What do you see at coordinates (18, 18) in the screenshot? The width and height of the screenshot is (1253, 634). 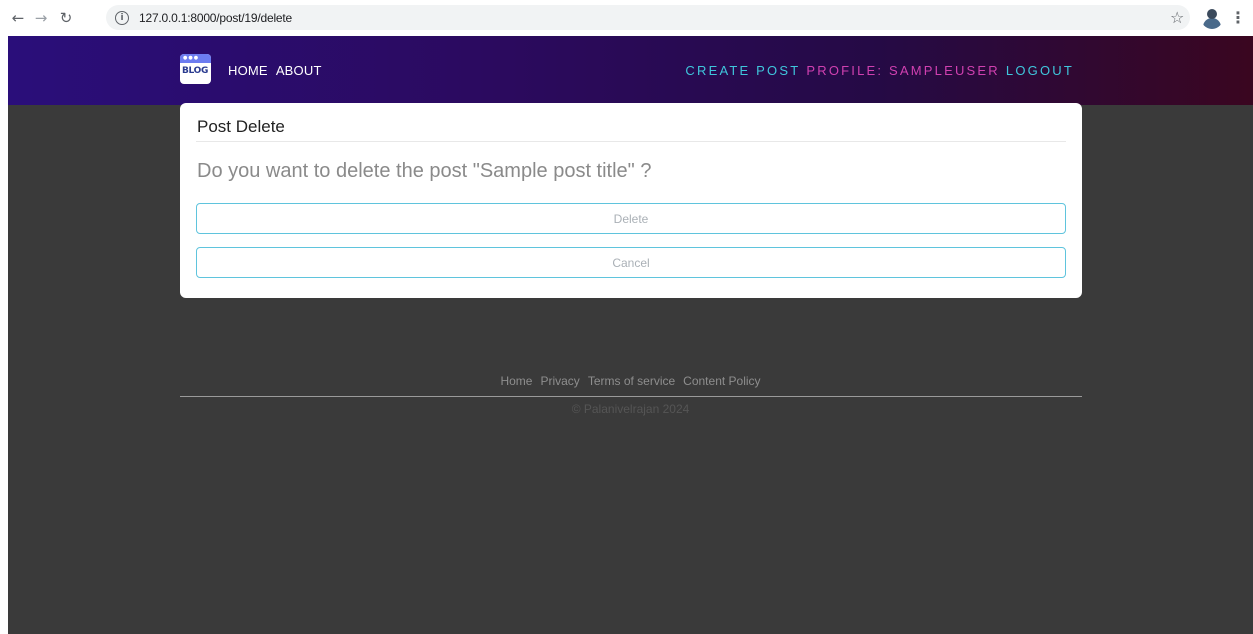 I see `back-arrow-icon: ←` at bounding box center [18, 18].